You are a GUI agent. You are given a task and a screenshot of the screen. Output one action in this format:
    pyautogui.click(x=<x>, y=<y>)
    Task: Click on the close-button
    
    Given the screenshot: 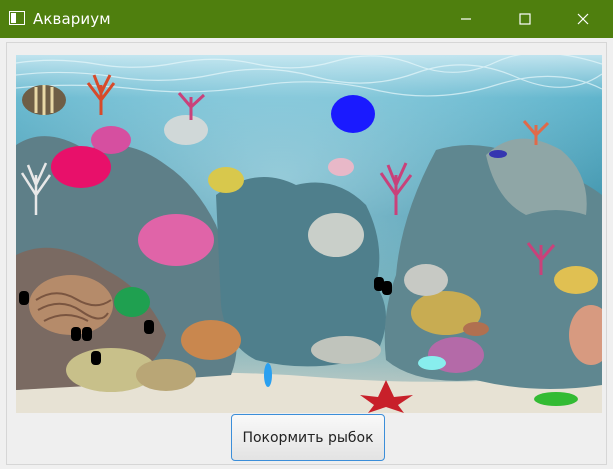 What is the action you would take?
    pyautogui.click(x=583, y=19)
    